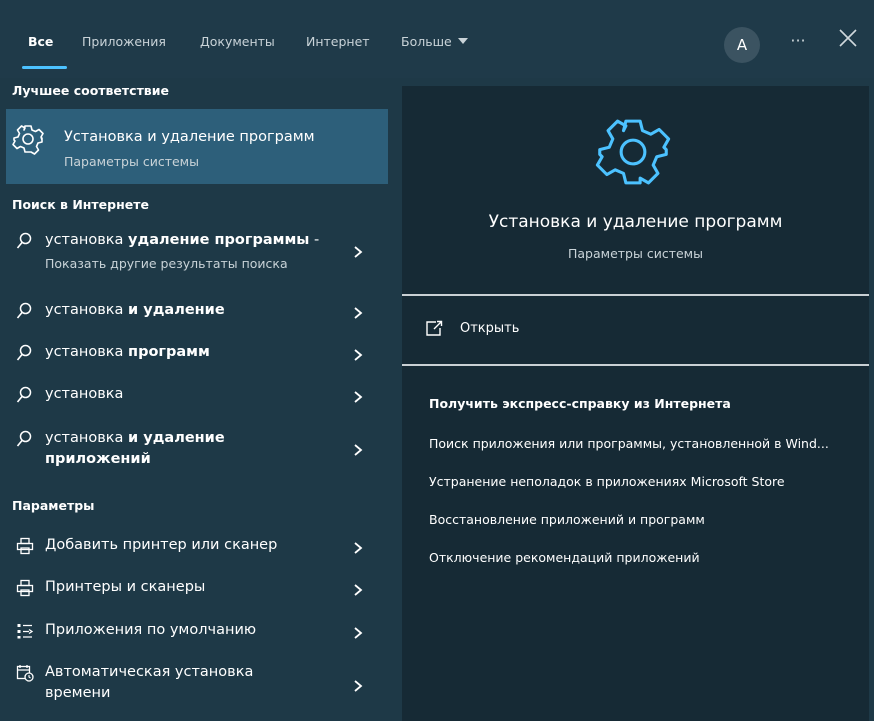 The width and height of the screenshot is (874, 721). Describe the element at coordinates (742, 45) in the screenshot. I see `account-avatar: A` at that location.